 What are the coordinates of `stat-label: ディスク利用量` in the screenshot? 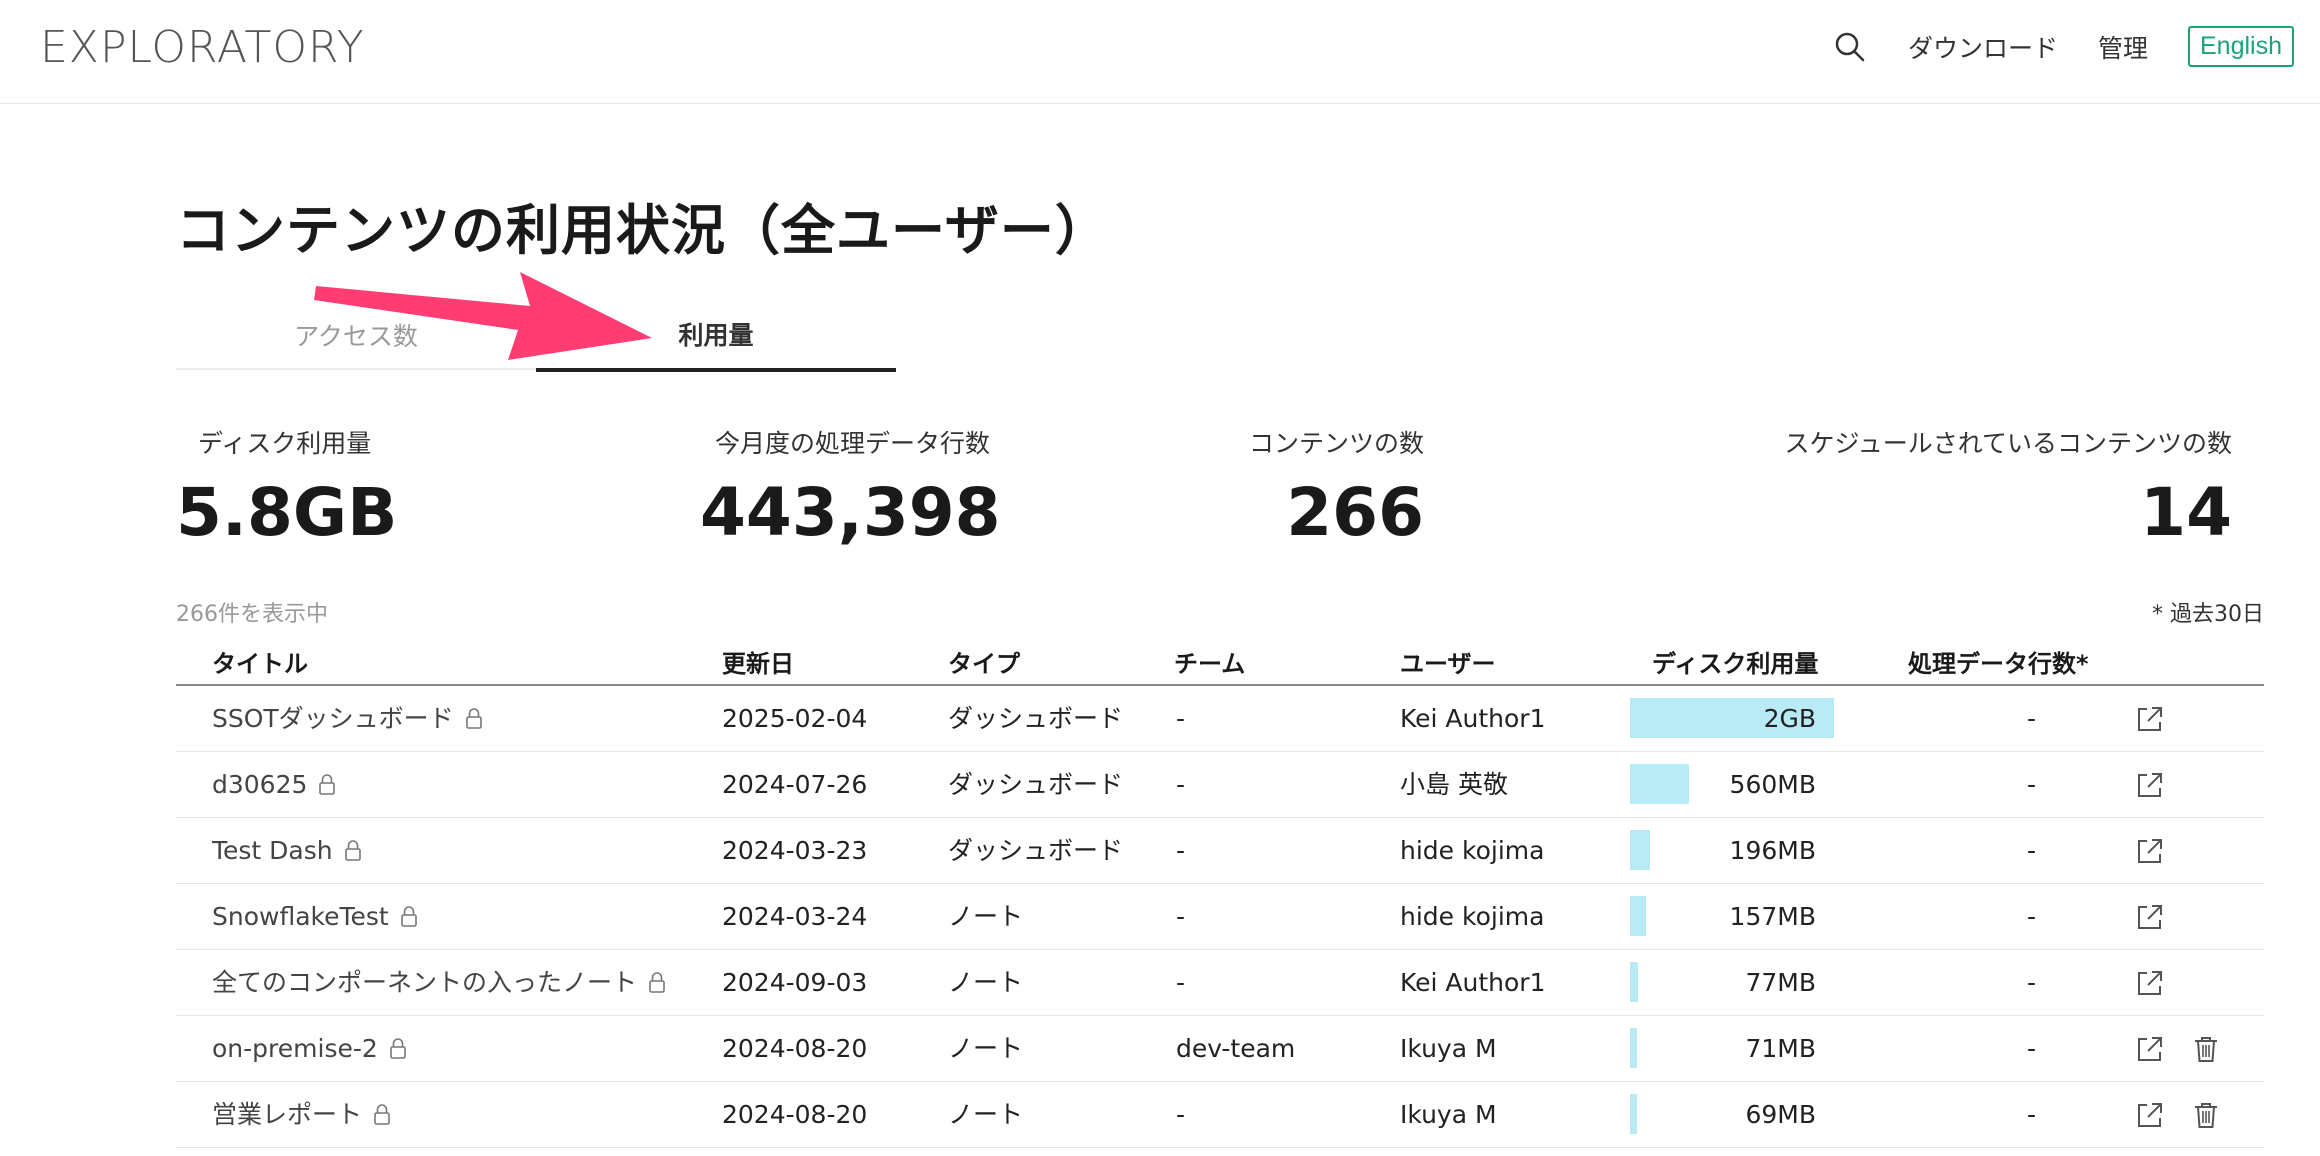 It's located at (285, 443).